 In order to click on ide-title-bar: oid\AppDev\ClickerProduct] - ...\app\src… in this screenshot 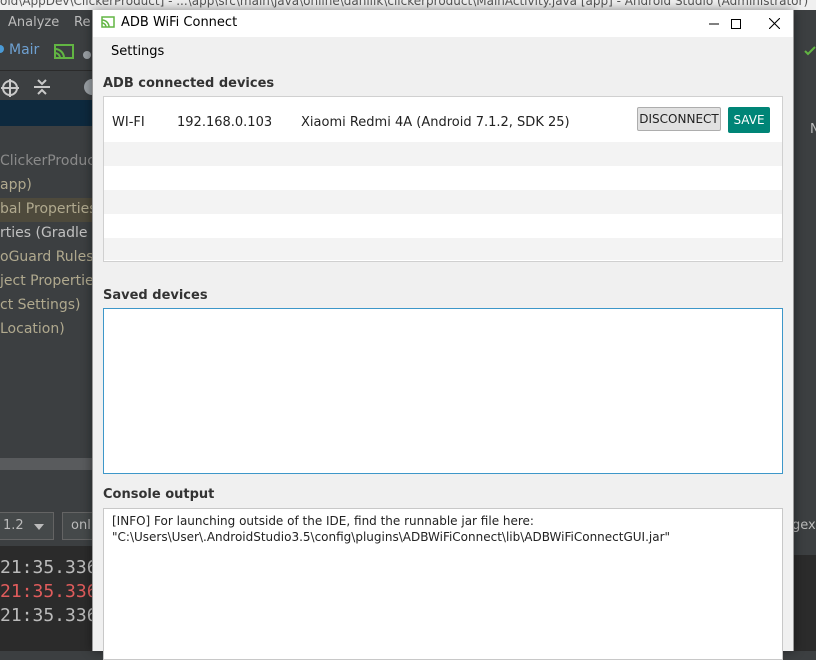, I will do `click(408, 5)`.